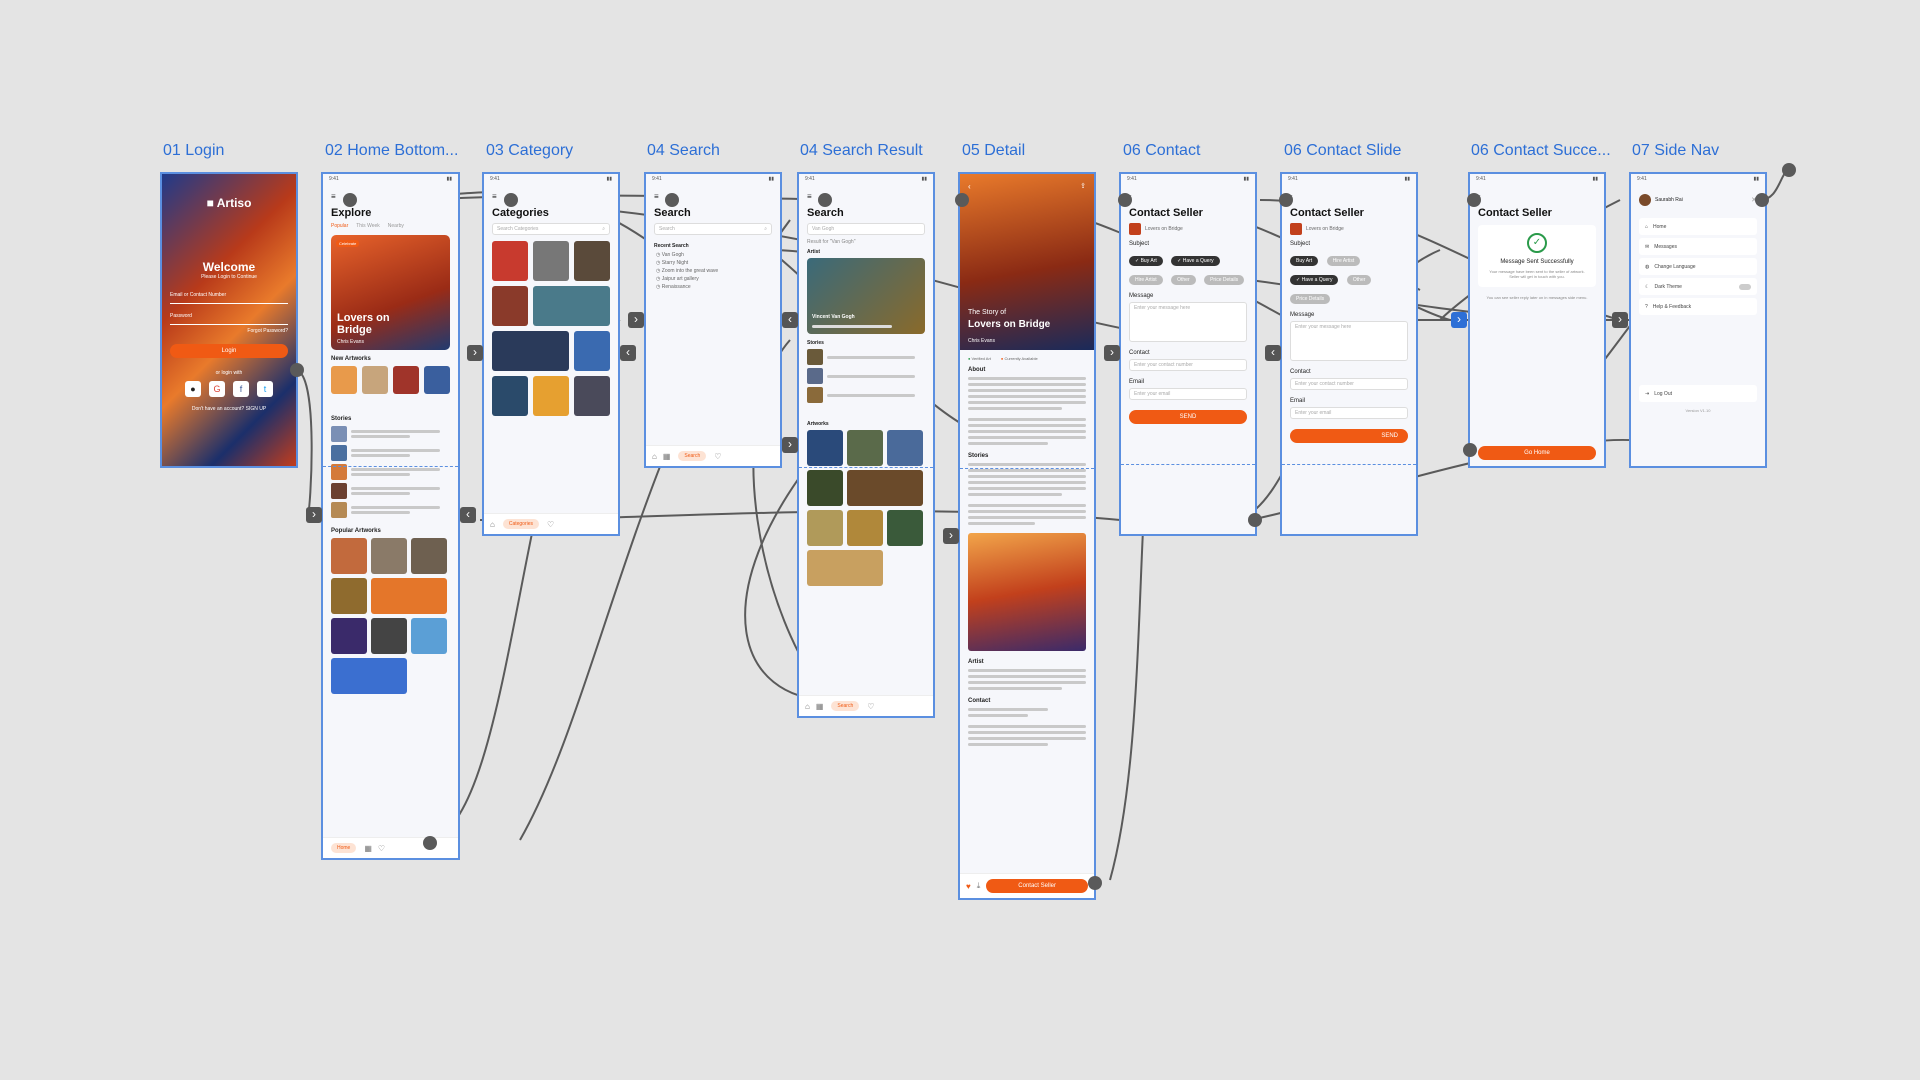 Image resolution: width=1920 pixels, height=1080 pixels. Describe the element at coordinates (1698, 393) in the screenshot. I see `sidebar-item-logout: ⇥ Log Out` at that location.